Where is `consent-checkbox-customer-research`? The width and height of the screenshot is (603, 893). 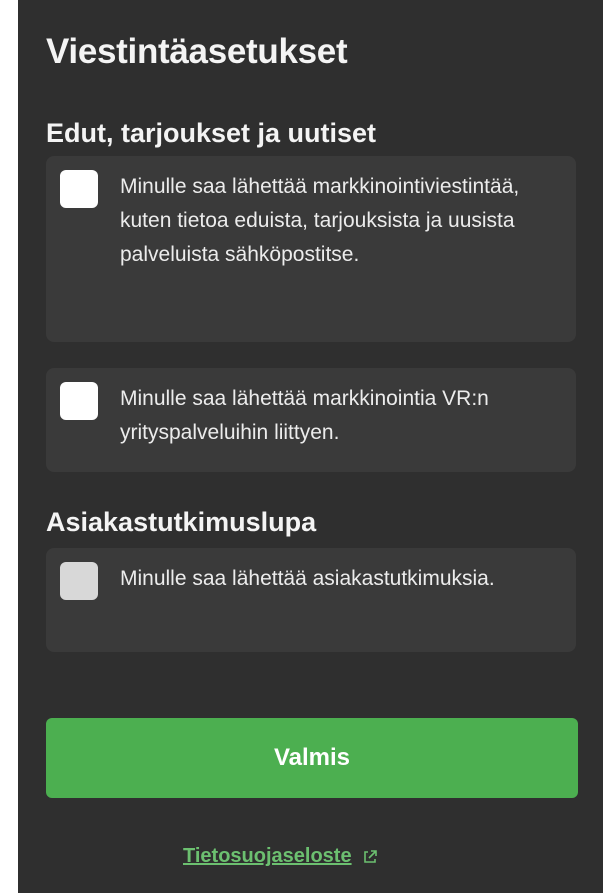
consent-checkbox-customer-research is located at coordinates (79, 581).